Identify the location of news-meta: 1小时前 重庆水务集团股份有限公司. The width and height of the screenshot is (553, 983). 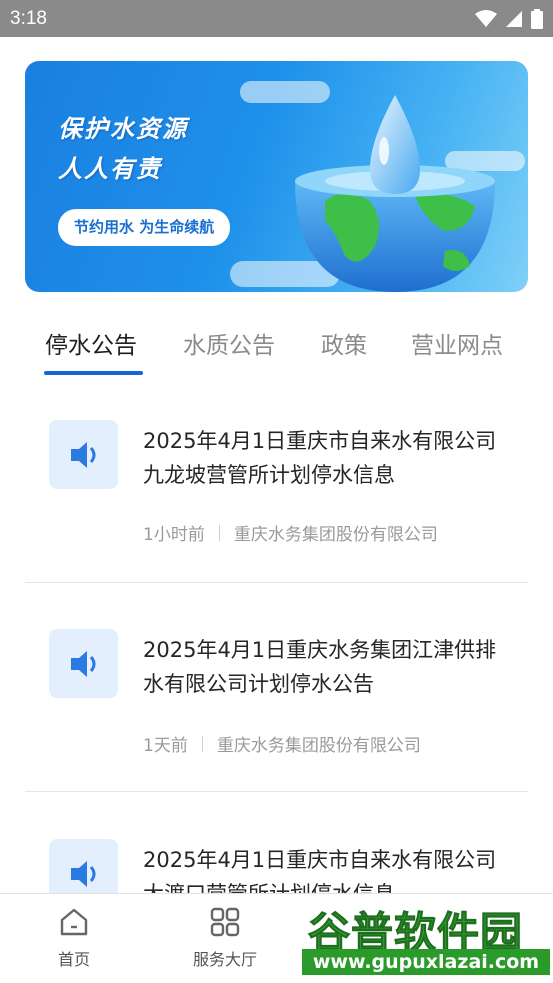
(290, 532).